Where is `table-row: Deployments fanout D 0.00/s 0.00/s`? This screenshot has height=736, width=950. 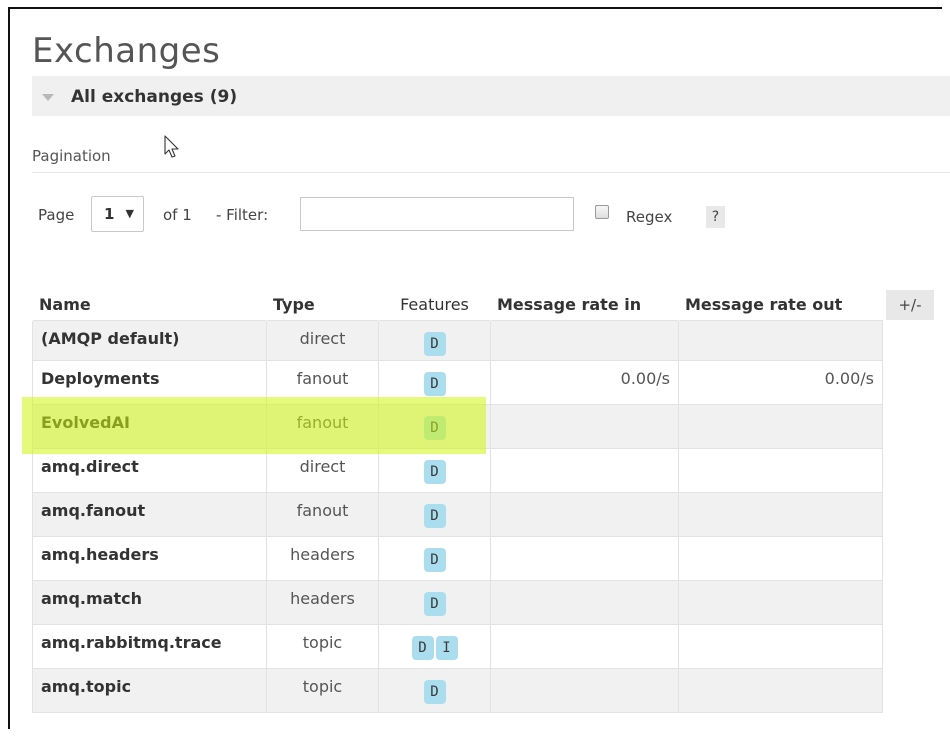 table-row: Deployments fanout D 0.00/s 0.00/s is located at coordinates (457, 382).